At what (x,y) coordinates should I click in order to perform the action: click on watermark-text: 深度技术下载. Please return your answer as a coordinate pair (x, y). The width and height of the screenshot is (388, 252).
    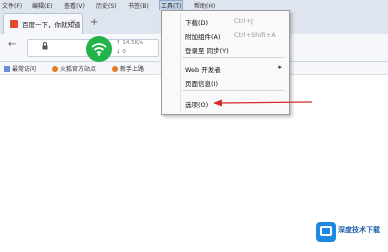
    Looking at the image, I should click on (359, 230).